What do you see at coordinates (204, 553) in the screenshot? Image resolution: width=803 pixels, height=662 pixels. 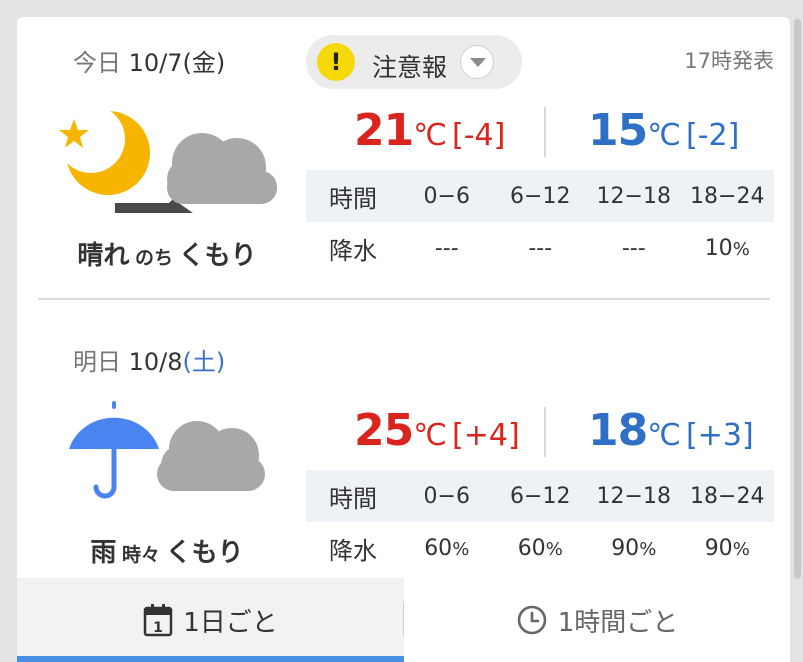 I see `tomorrow-condition-after: くもり` at bounding box center [204, 553].